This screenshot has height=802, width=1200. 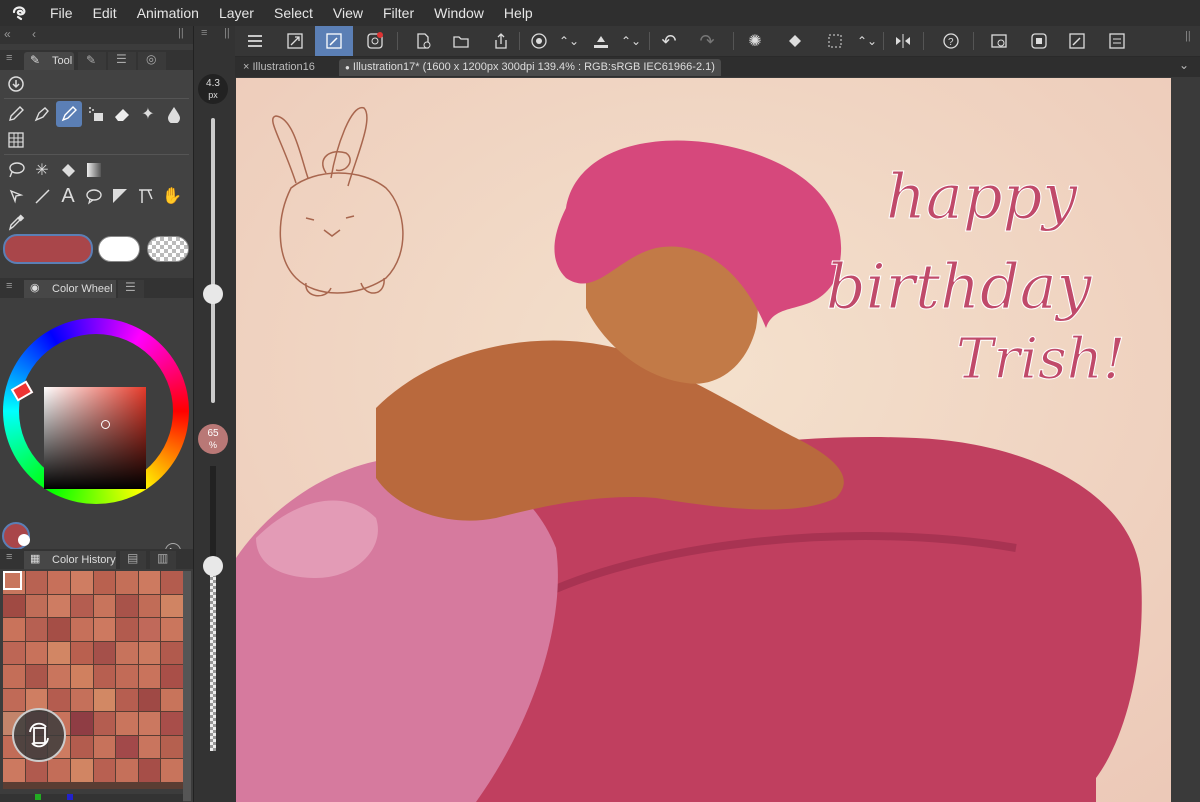 What do you see at coordinates (1185, 440) in the screenshot?
I see `vertical-scrollbar` at bounding box center [1185, 440].